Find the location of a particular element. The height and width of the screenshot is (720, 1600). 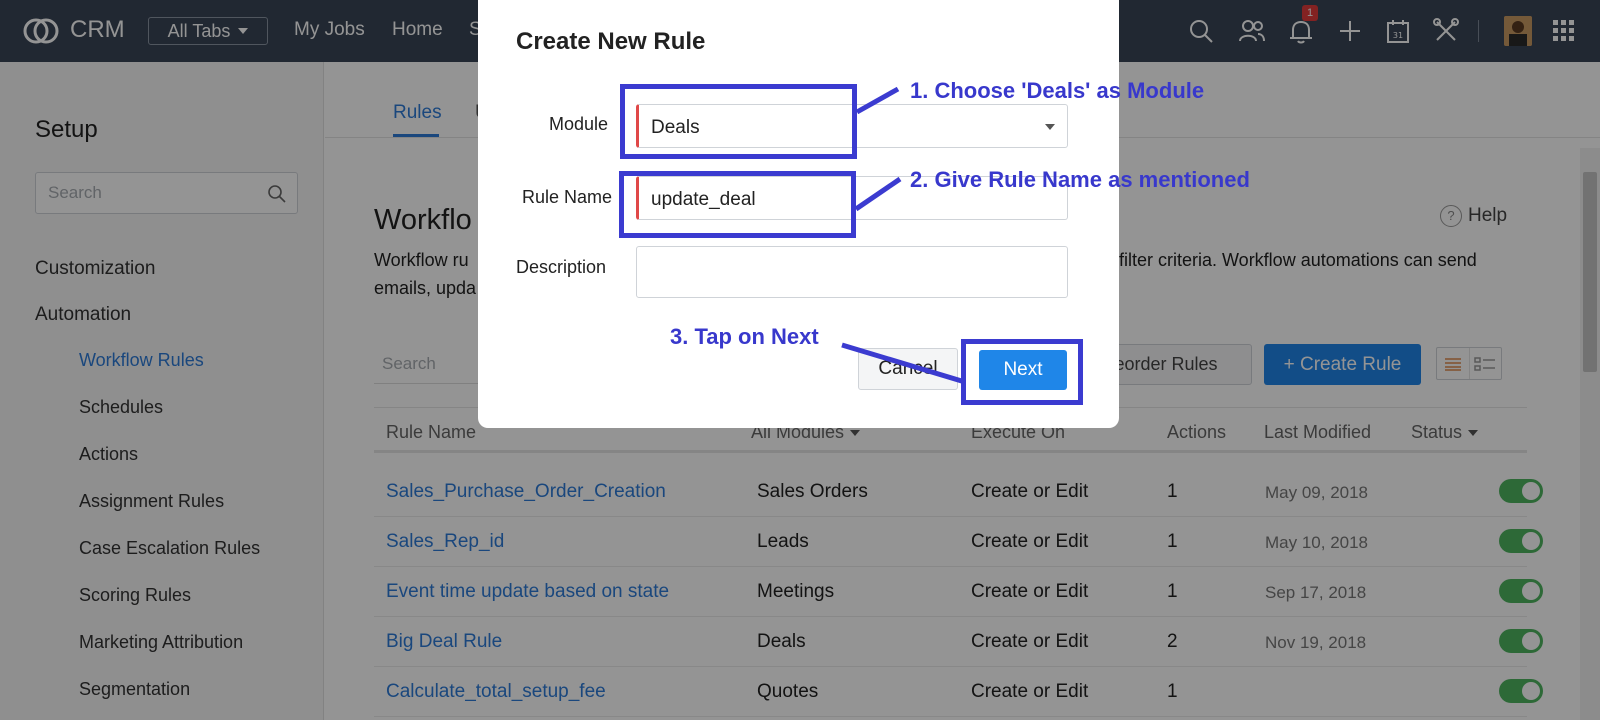

annotation-step3: 3. Tap on Next is located at coordinates (744, 336).